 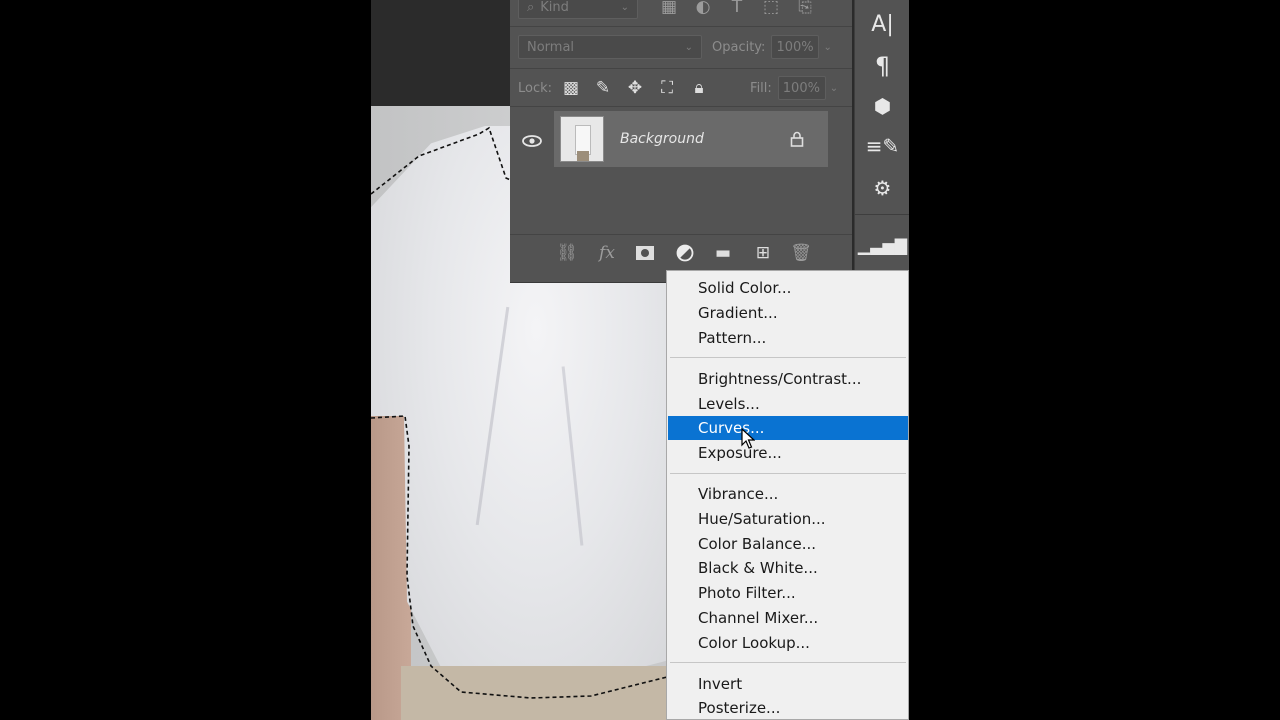 I want to click on brush-settings-icon: ≡✎, so click(x=882, y=146).